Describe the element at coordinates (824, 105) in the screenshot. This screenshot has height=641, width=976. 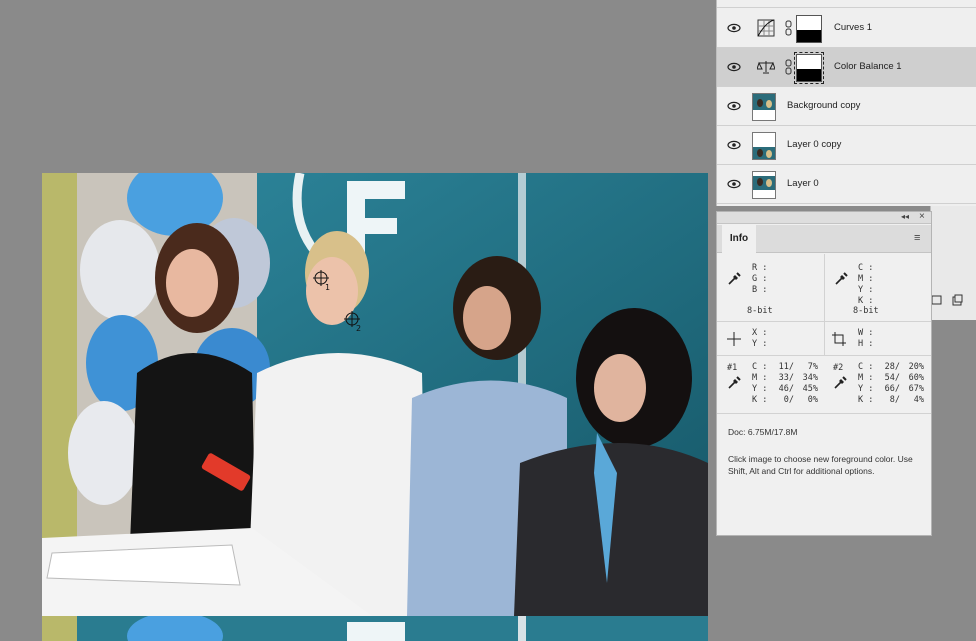
I see `layer-name: Background copy` at that location.